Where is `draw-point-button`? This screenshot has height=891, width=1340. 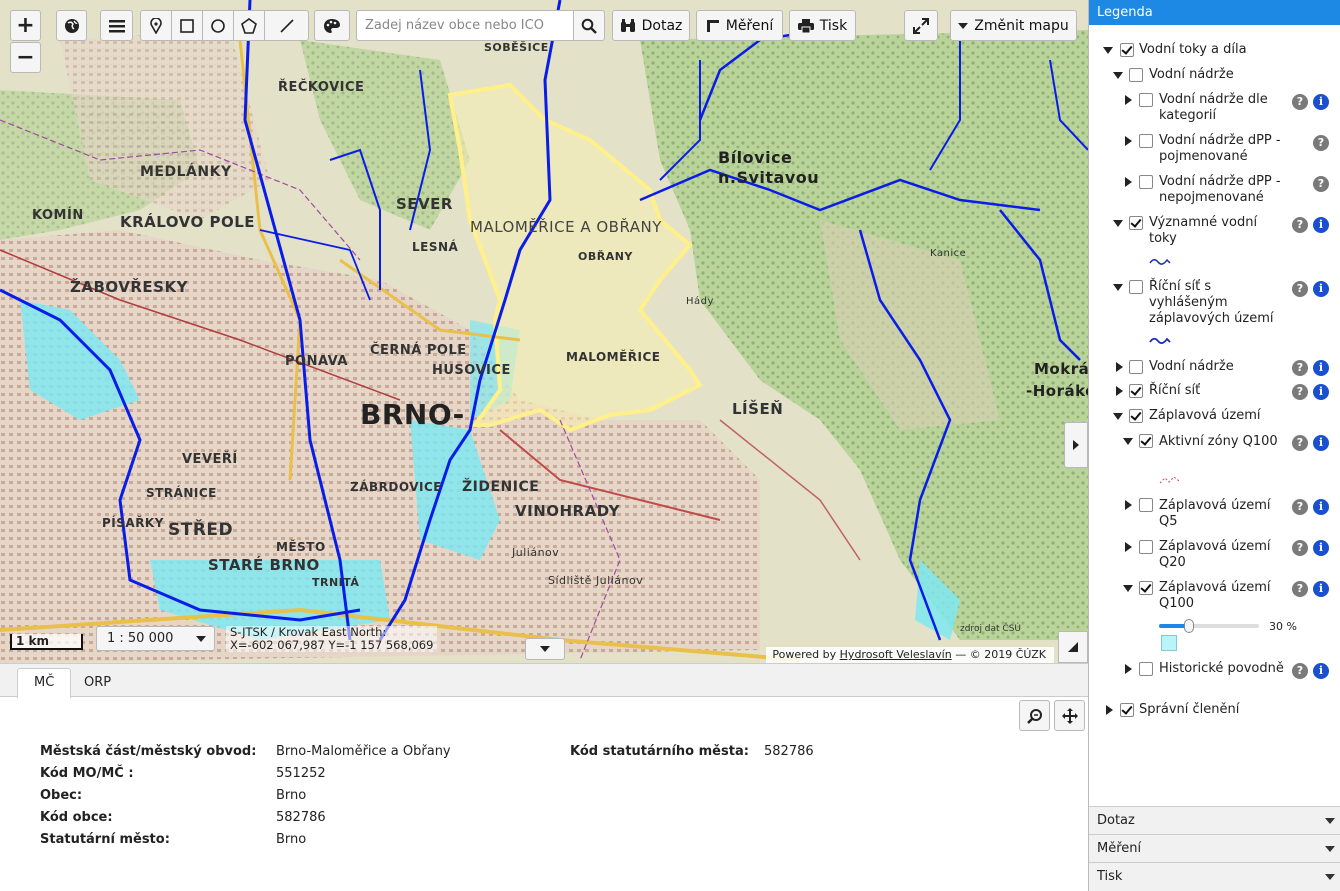 draw-point-button is located at coordinates (156, 25).